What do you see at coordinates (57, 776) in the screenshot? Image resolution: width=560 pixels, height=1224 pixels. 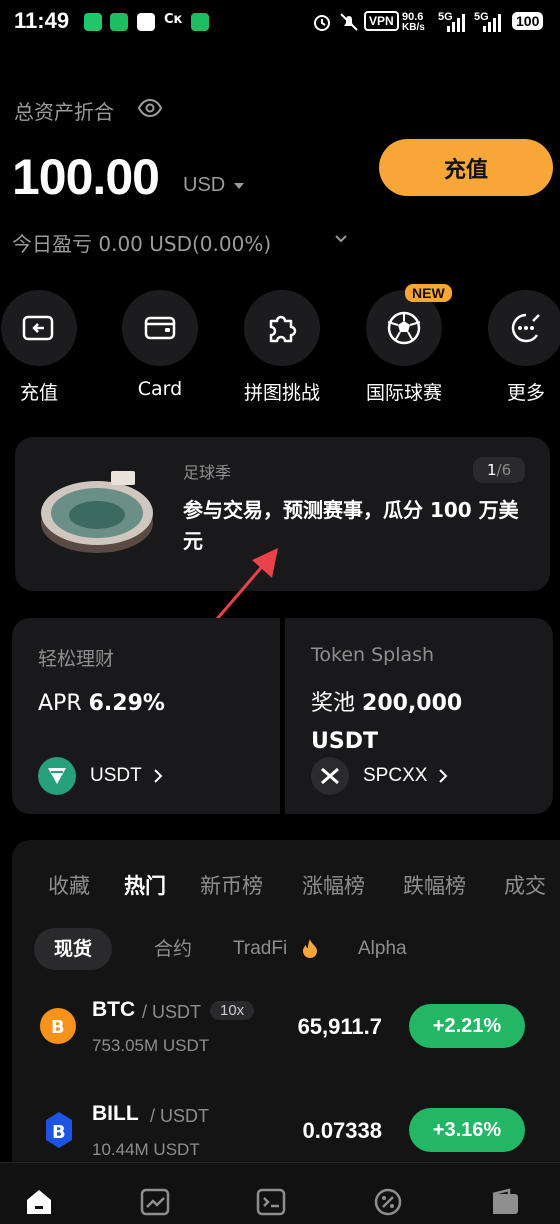 I see `usdt-coin-icon` at bounding box center [57, 776].